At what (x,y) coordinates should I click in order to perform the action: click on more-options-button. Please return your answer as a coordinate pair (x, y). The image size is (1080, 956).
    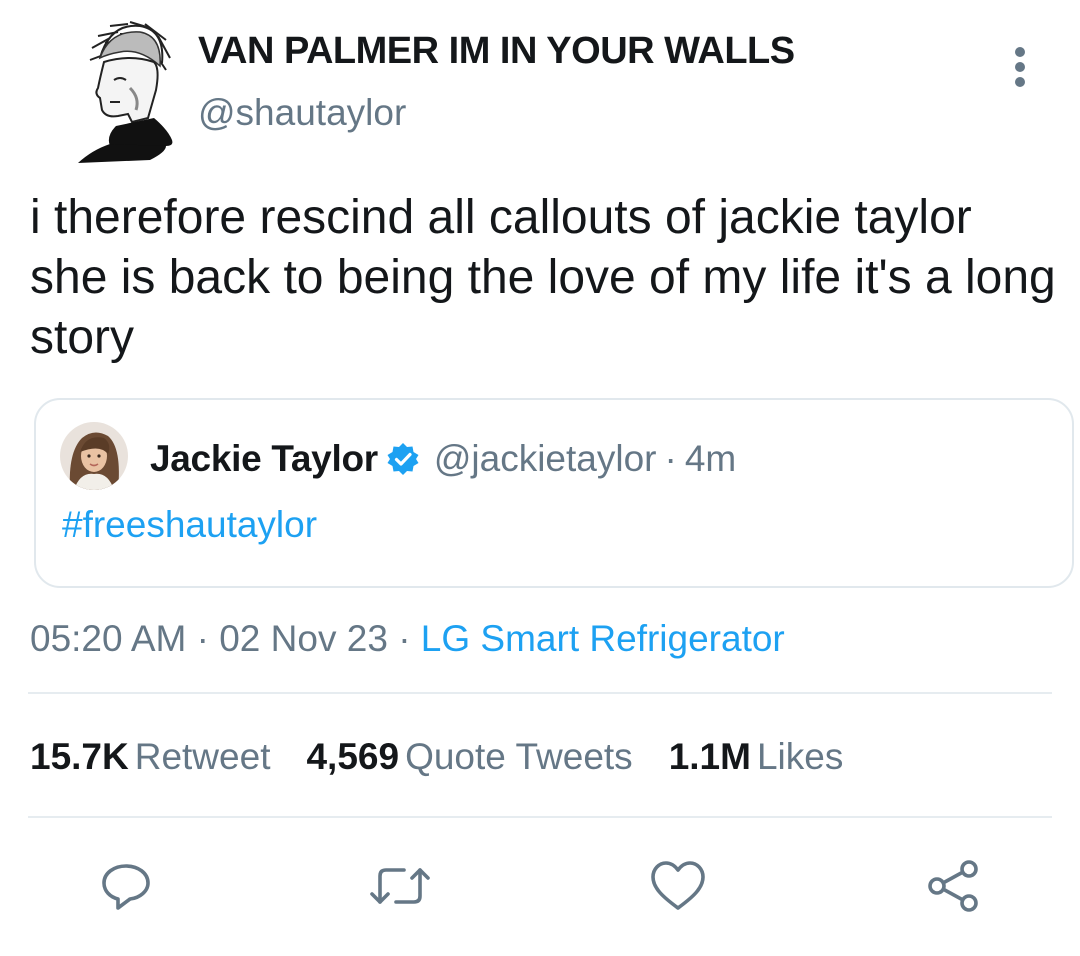
    Looking at the image, I should click on (1020, 67).